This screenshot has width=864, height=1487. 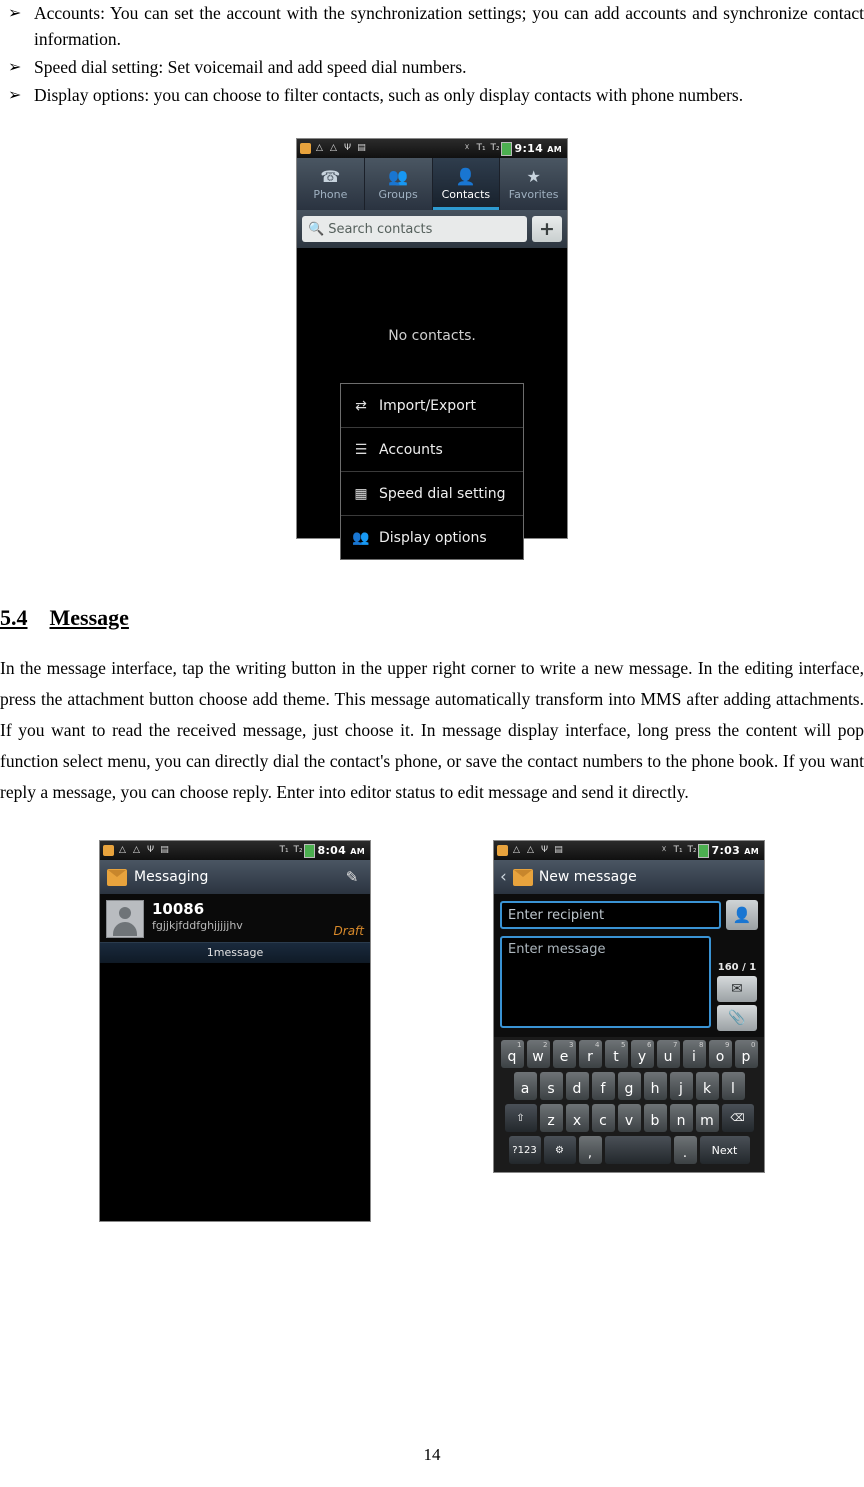 I want to click on search-icon: 🔍, so click(x=316, y=229).